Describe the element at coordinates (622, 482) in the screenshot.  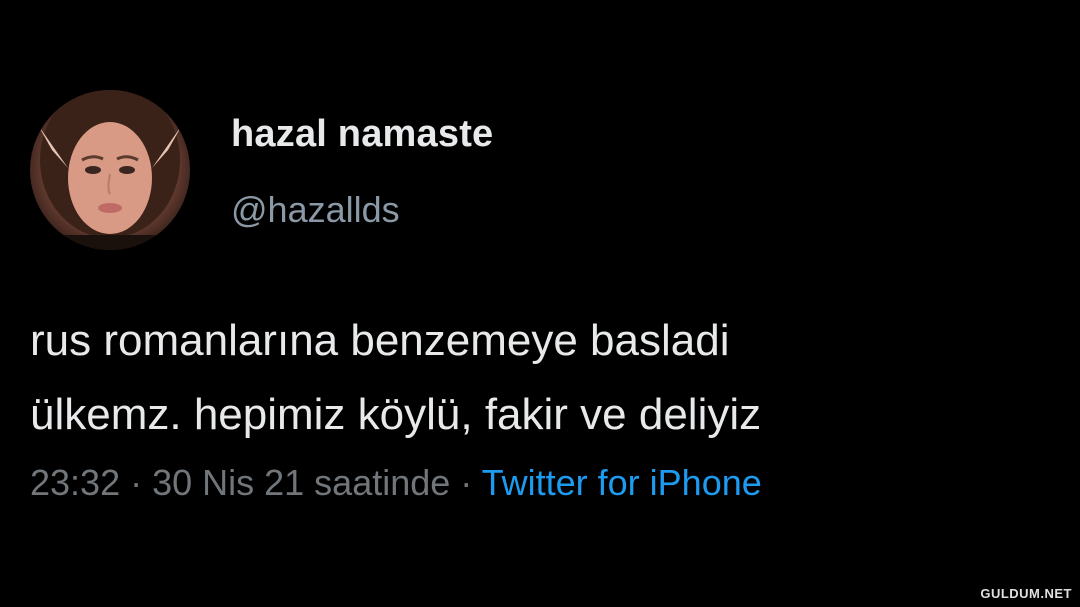
I see `tweet-source-link: Twitter for iPhone` at that location.